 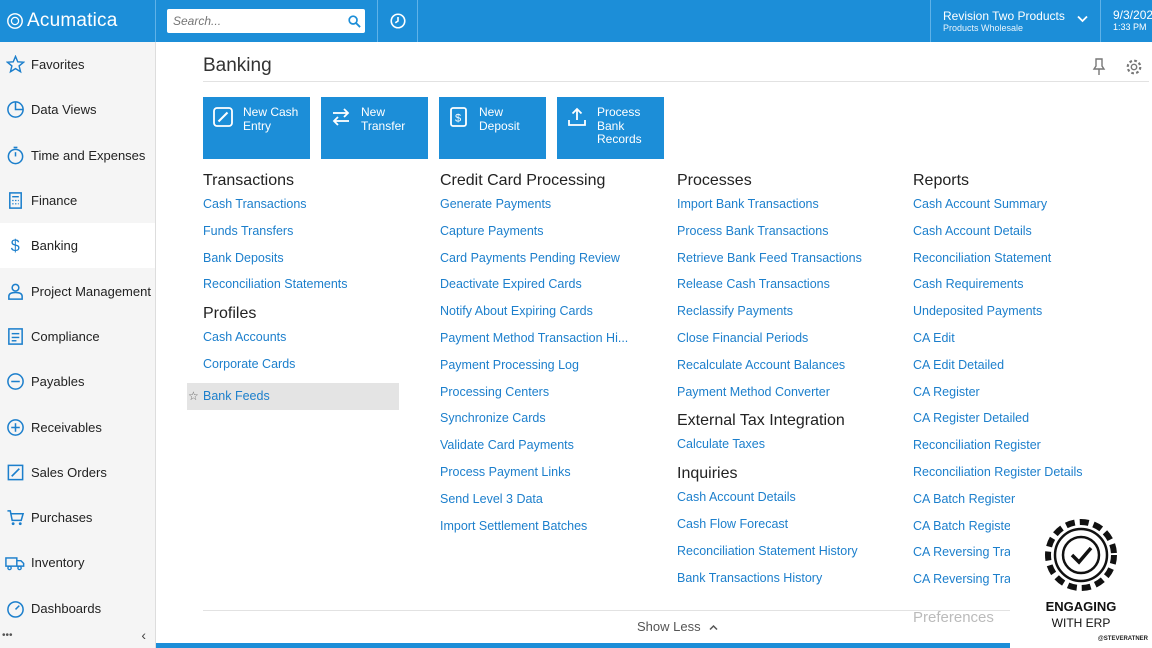 What do you see at coordinates (301, 236) in the screenshot?
I see `link-funds-transfers: Funds Transfers` at bounding box center [301, 236].